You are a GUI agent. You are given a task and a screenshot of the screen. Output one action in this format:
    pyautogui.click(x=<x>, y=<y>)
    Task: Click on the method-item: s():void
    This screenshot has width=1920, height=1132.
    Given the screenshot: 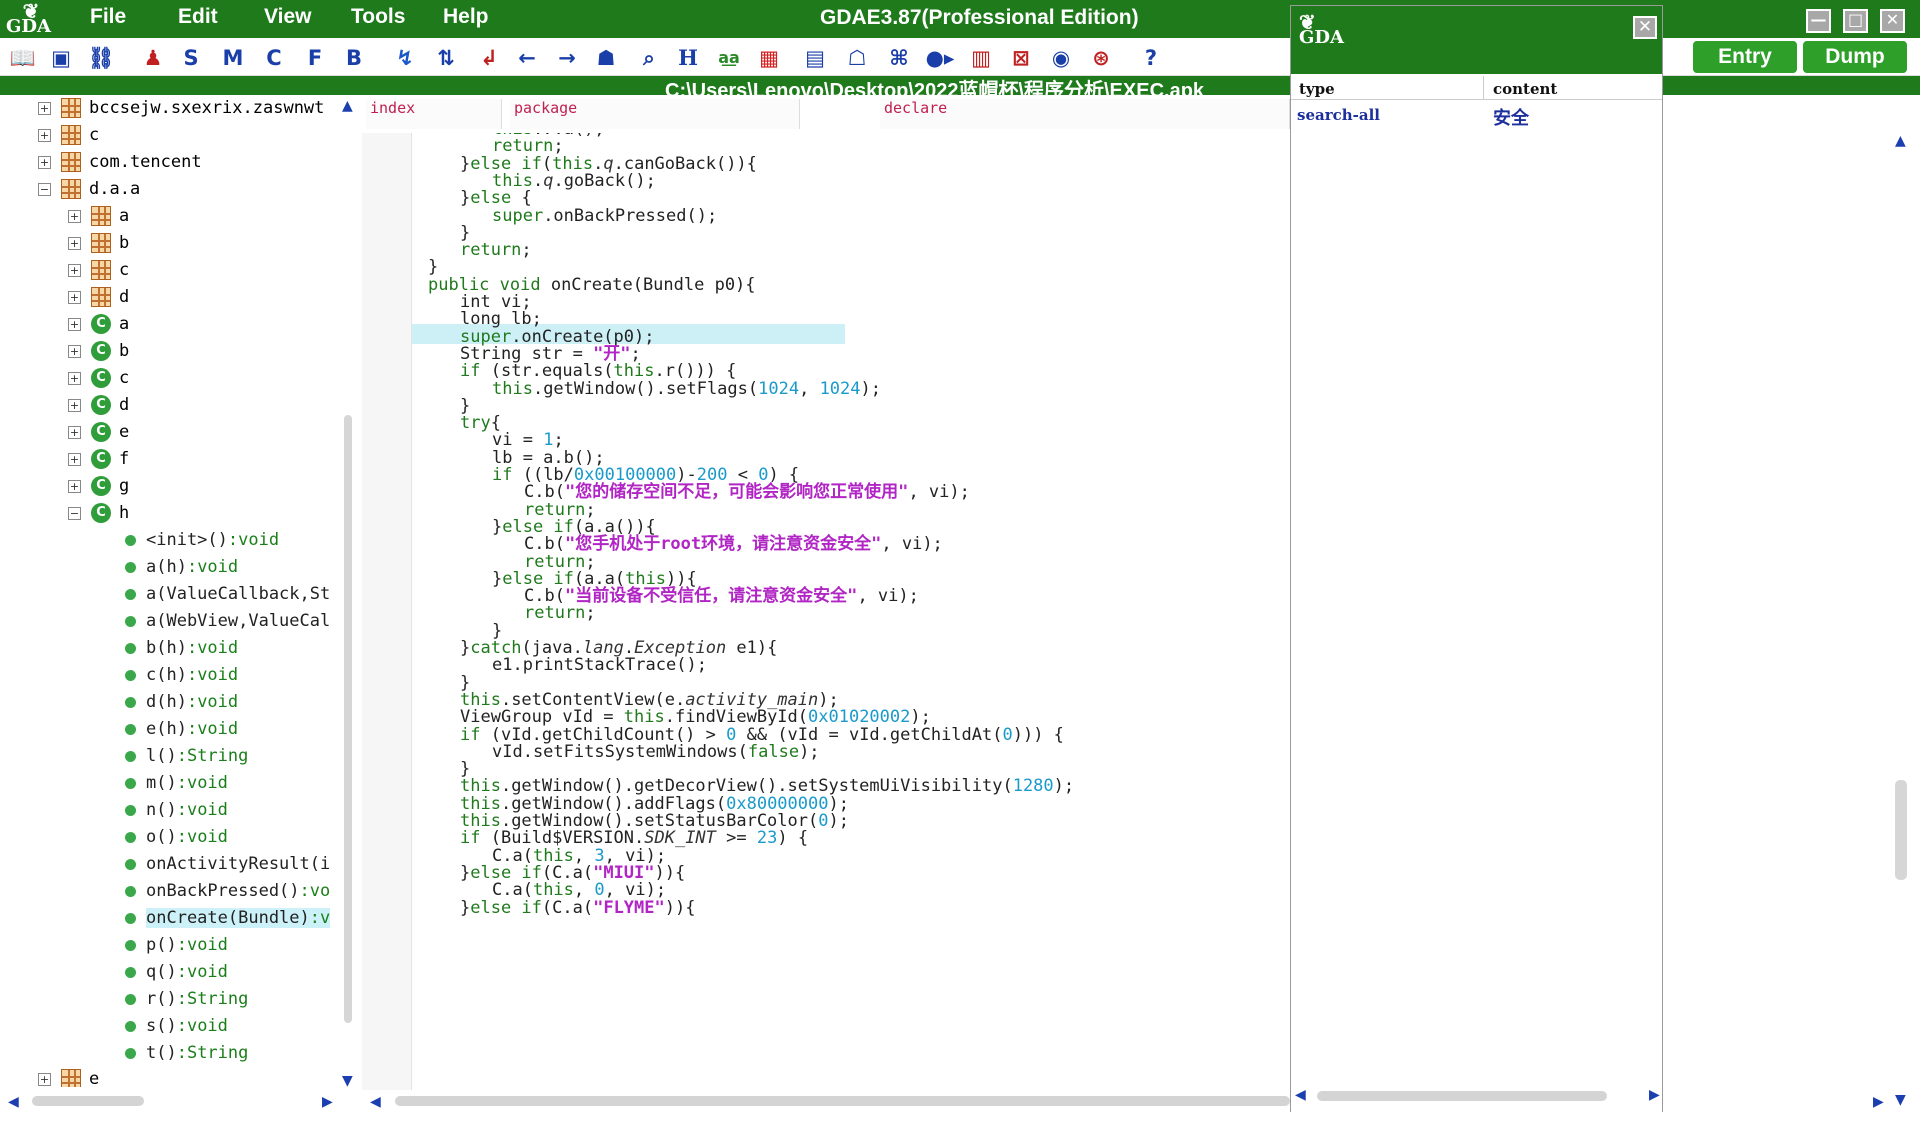 What is the action you would take?
    pyautogui.click(x=176, y=1026)
    